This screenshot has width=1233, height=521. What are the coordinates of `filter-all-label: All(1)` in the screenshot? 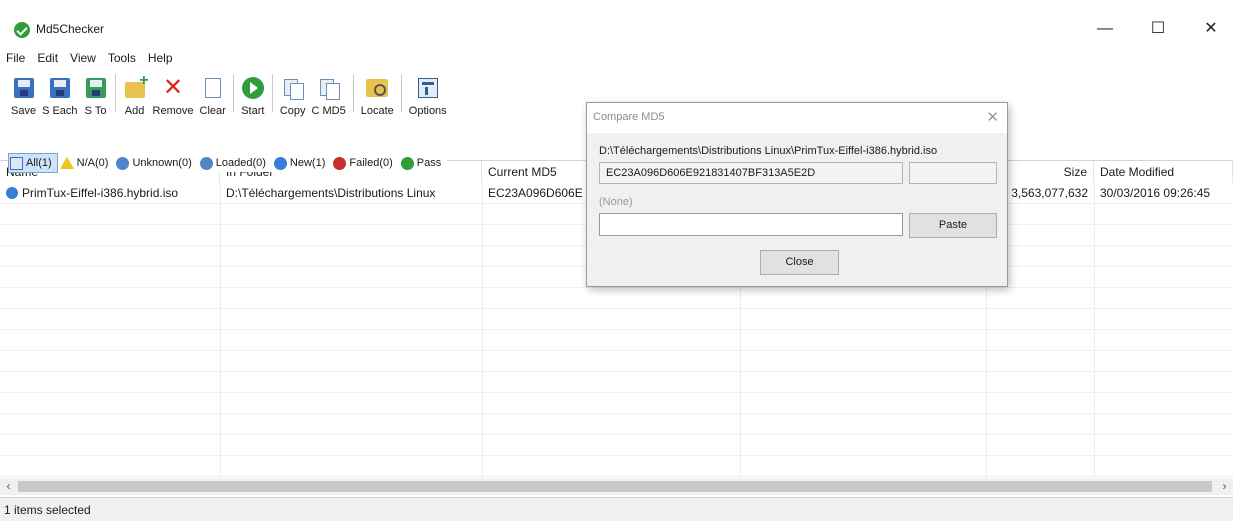 It's located at (39, 163).